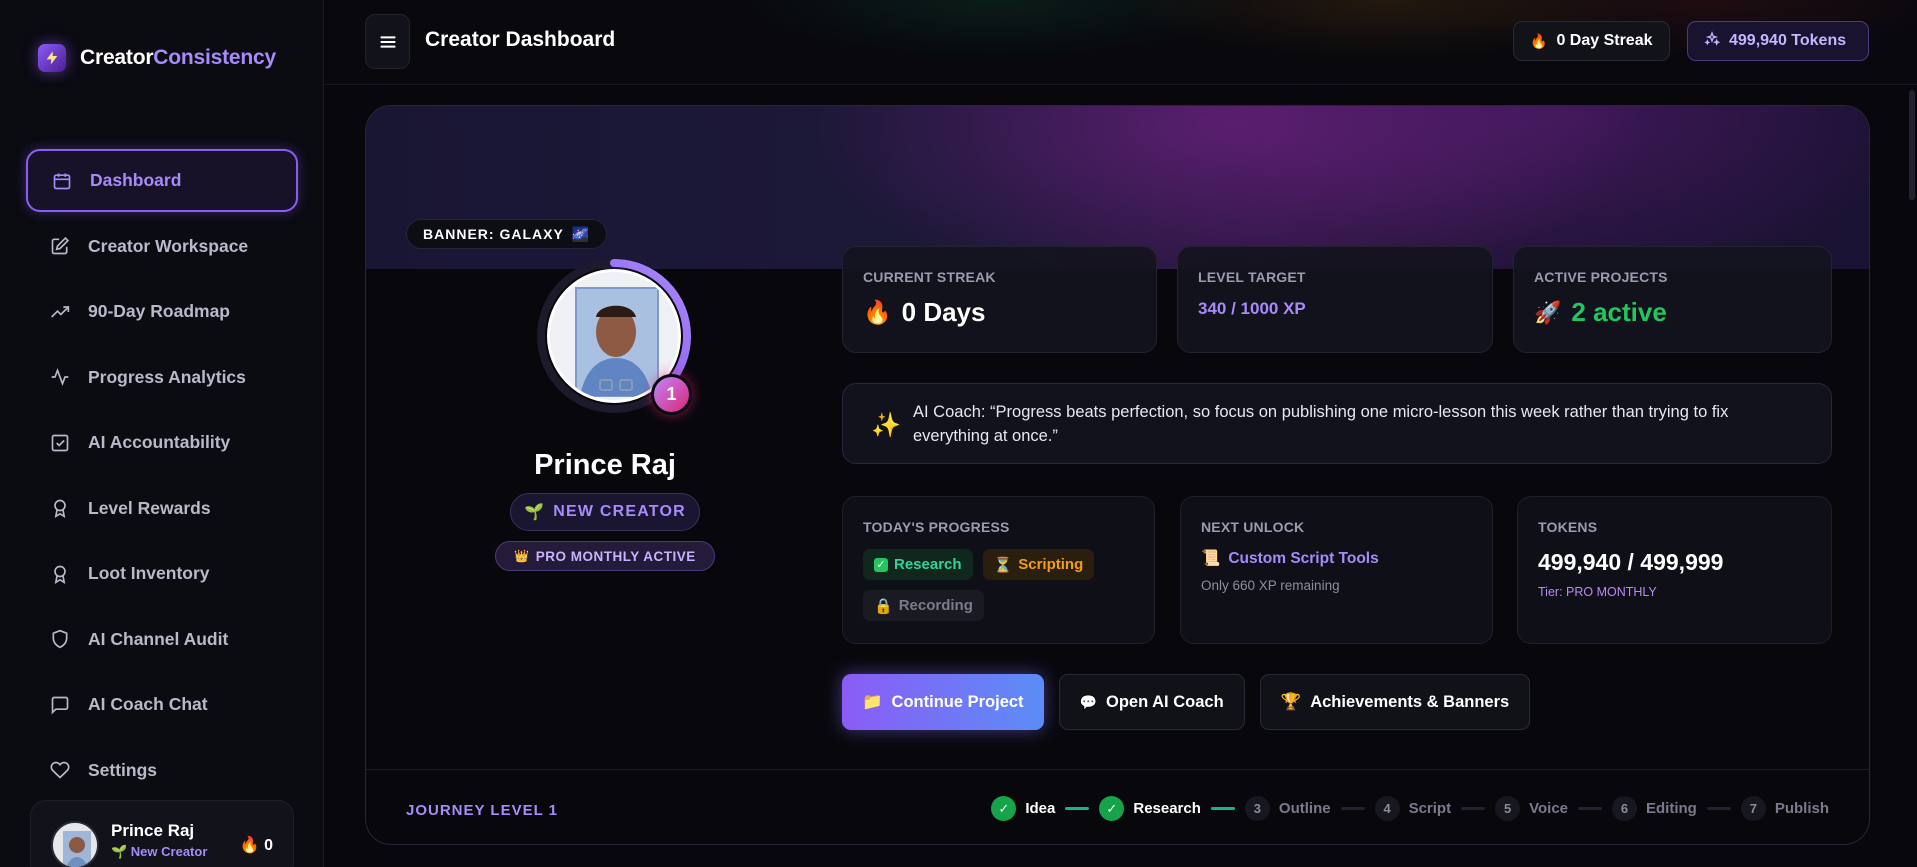  I want to click on active-projects-value: 🚀 2 active, so click(1600, 312).